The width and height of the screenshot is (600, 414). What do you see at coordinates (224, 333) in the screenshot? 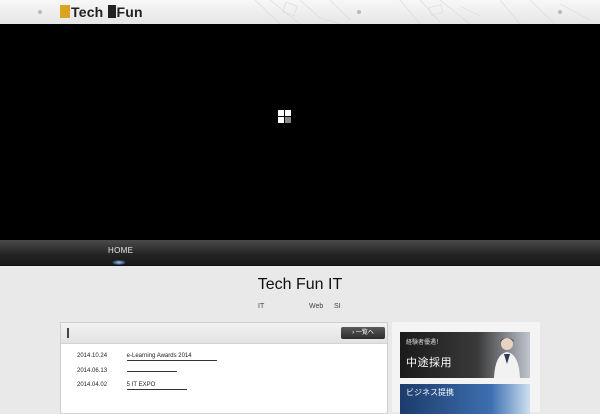
I see `news-header: › 一覧へ` at bounding box center [224, 333].